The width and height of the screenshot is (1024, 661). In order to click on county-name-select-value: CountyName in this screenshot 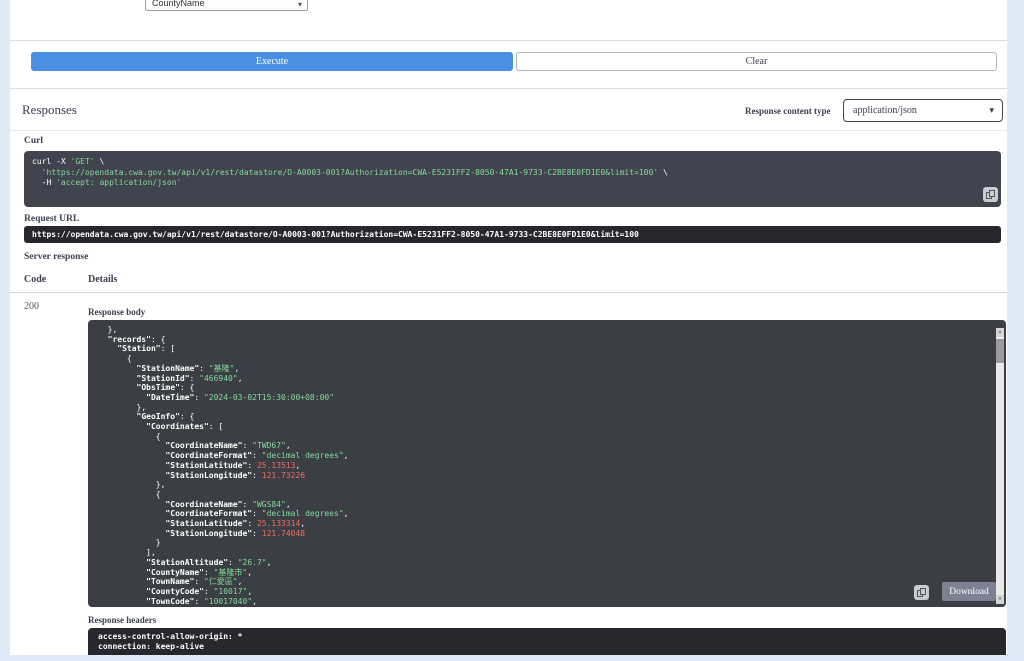, I will do `click(178, 4)`.